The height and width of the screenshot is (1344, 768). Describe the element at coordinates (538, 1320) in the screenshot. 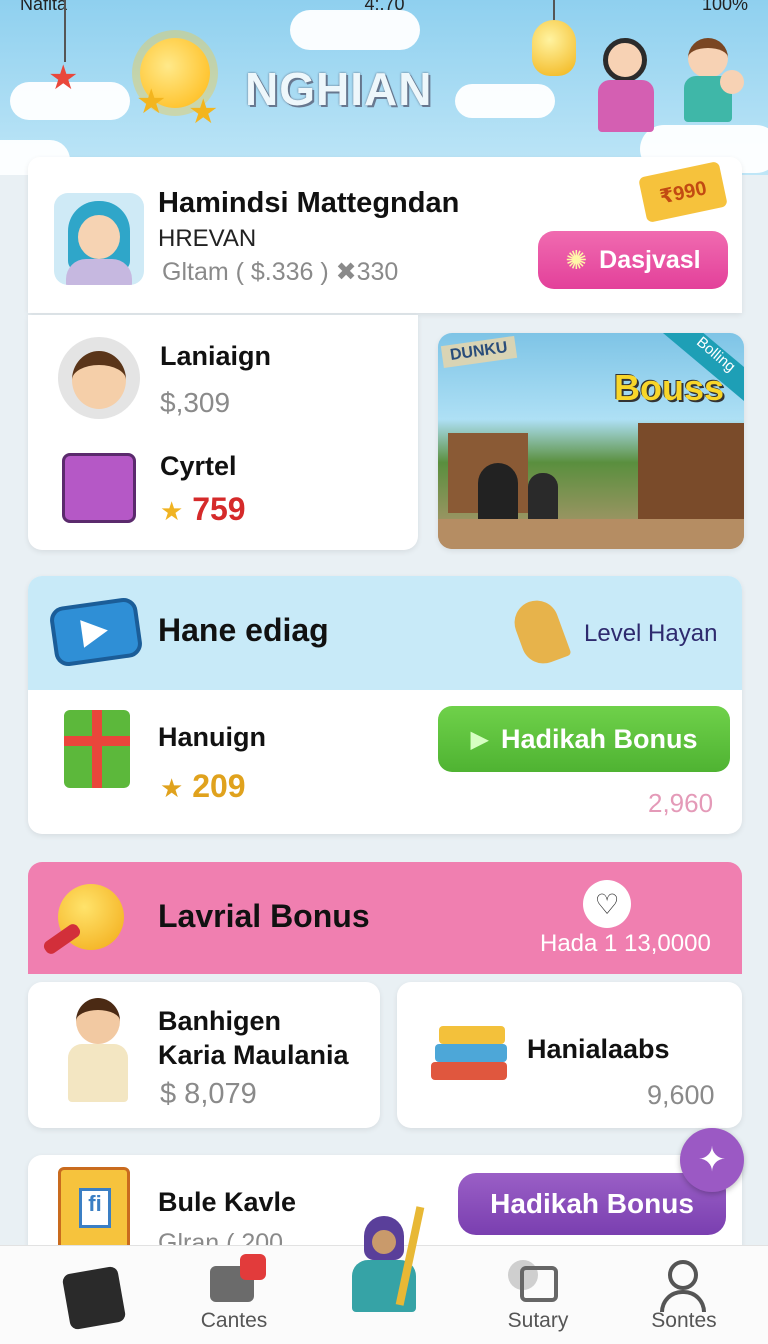

I see `nav-label: Sutary` at that location.